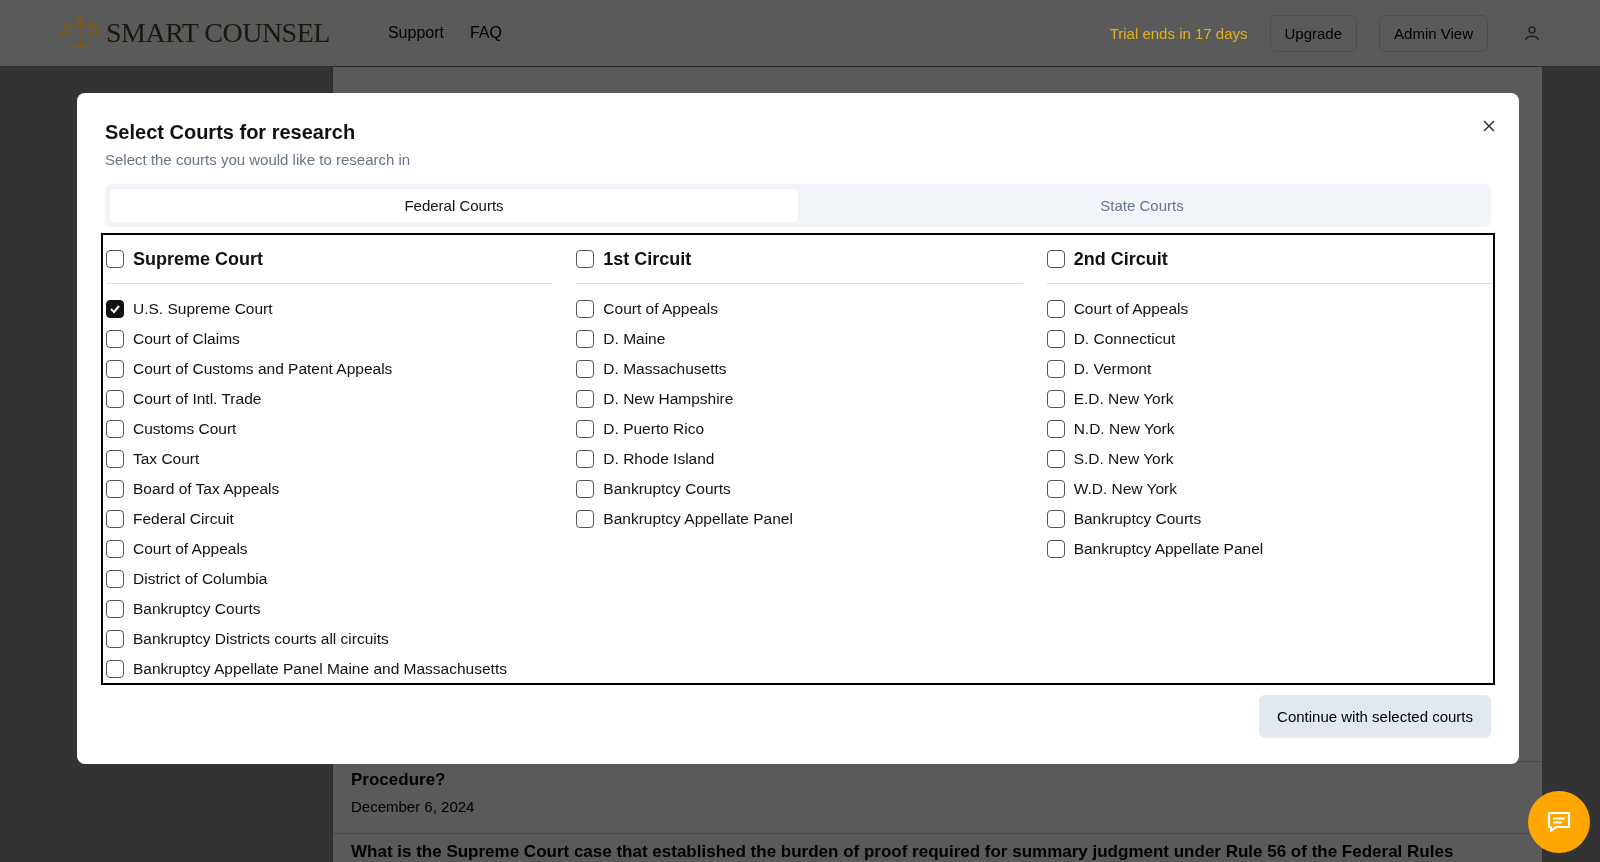 This screenshot has width=1600, height=862. What do you see at coordinates (1125, 489) in the screenshot?
I see `court-label: W.D. New York` at bounding box center [1125, 489].